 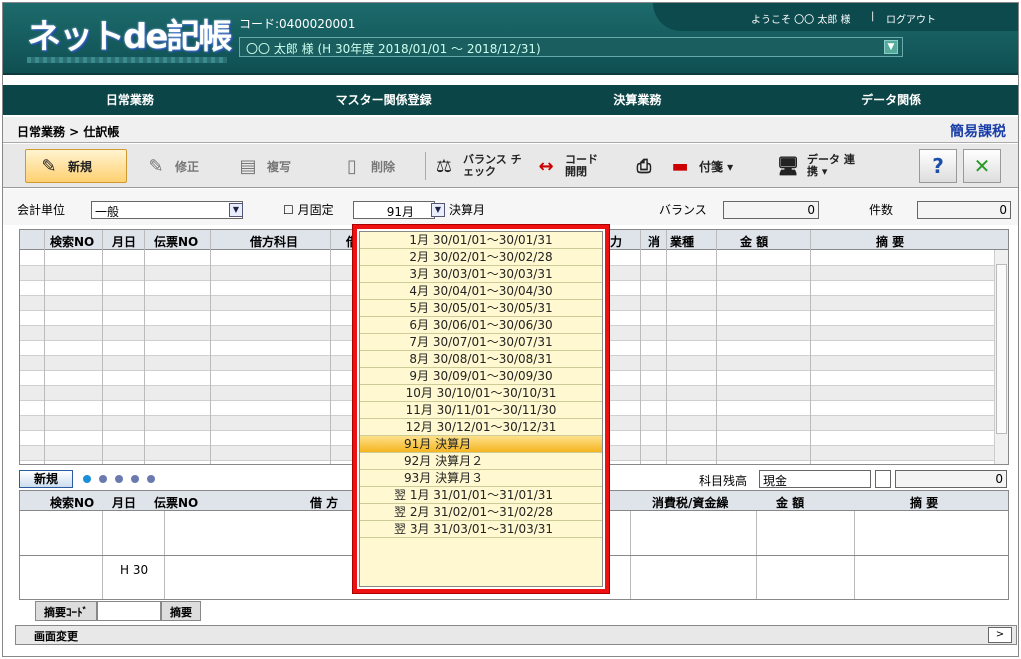 I want to click on scroll-thumb, so click(x=1001, y=349).